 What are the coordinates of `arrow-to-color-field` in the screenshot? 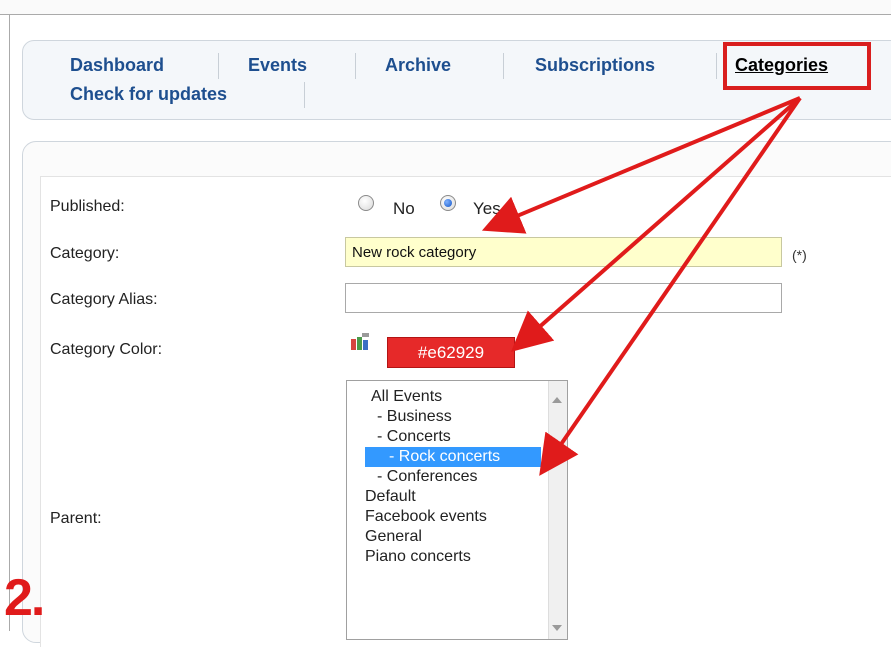 It's located at (656, 224).